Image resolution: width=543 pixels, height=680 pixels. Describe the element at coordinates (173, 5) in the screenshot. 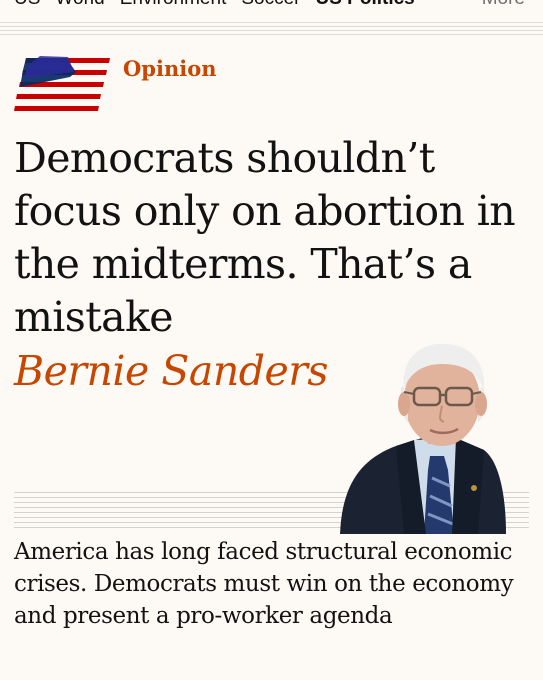

I see `nav-item-environment: Environment` at that location.